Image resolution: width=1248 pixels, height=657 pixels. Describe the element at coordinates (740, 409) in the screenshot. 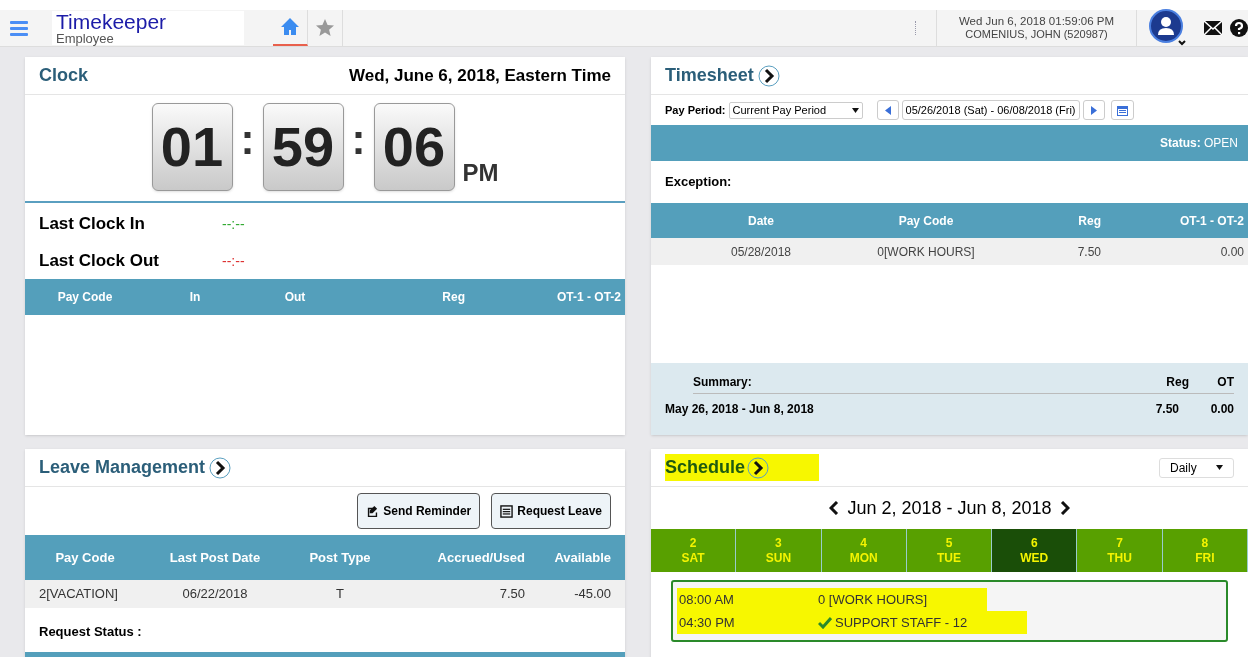

I see `summary-period: May 26, 2018 - Jun 8, 2018` at that location.